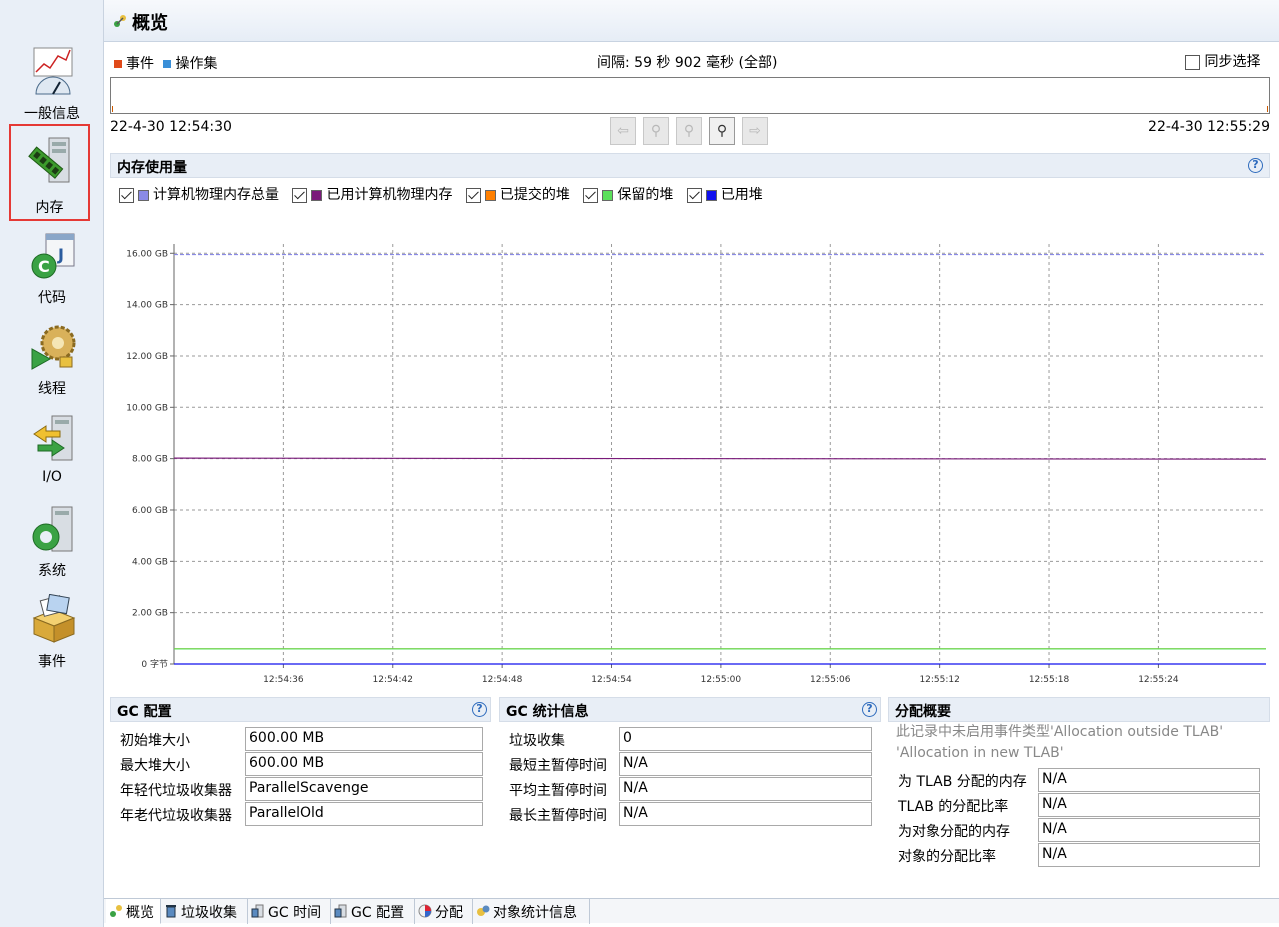  I want to click on memory-module-icon, so click(49, 160).